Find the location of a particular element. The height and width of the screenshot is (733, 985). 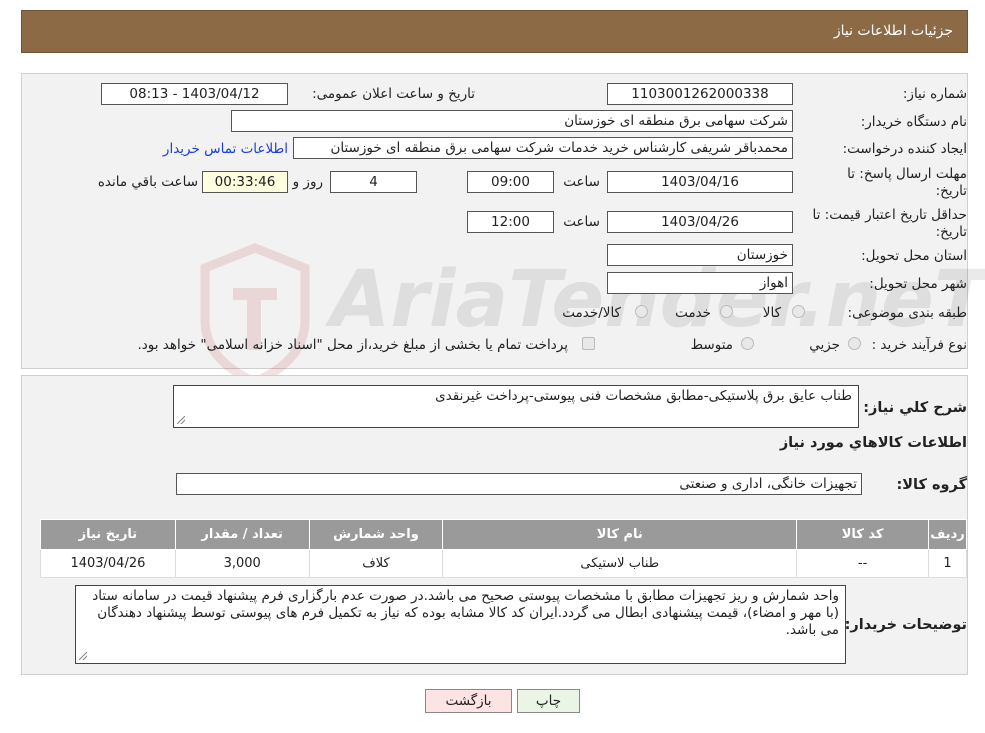

process-label: نوع فرآیند خرید : is located at coordinates (919, 345).